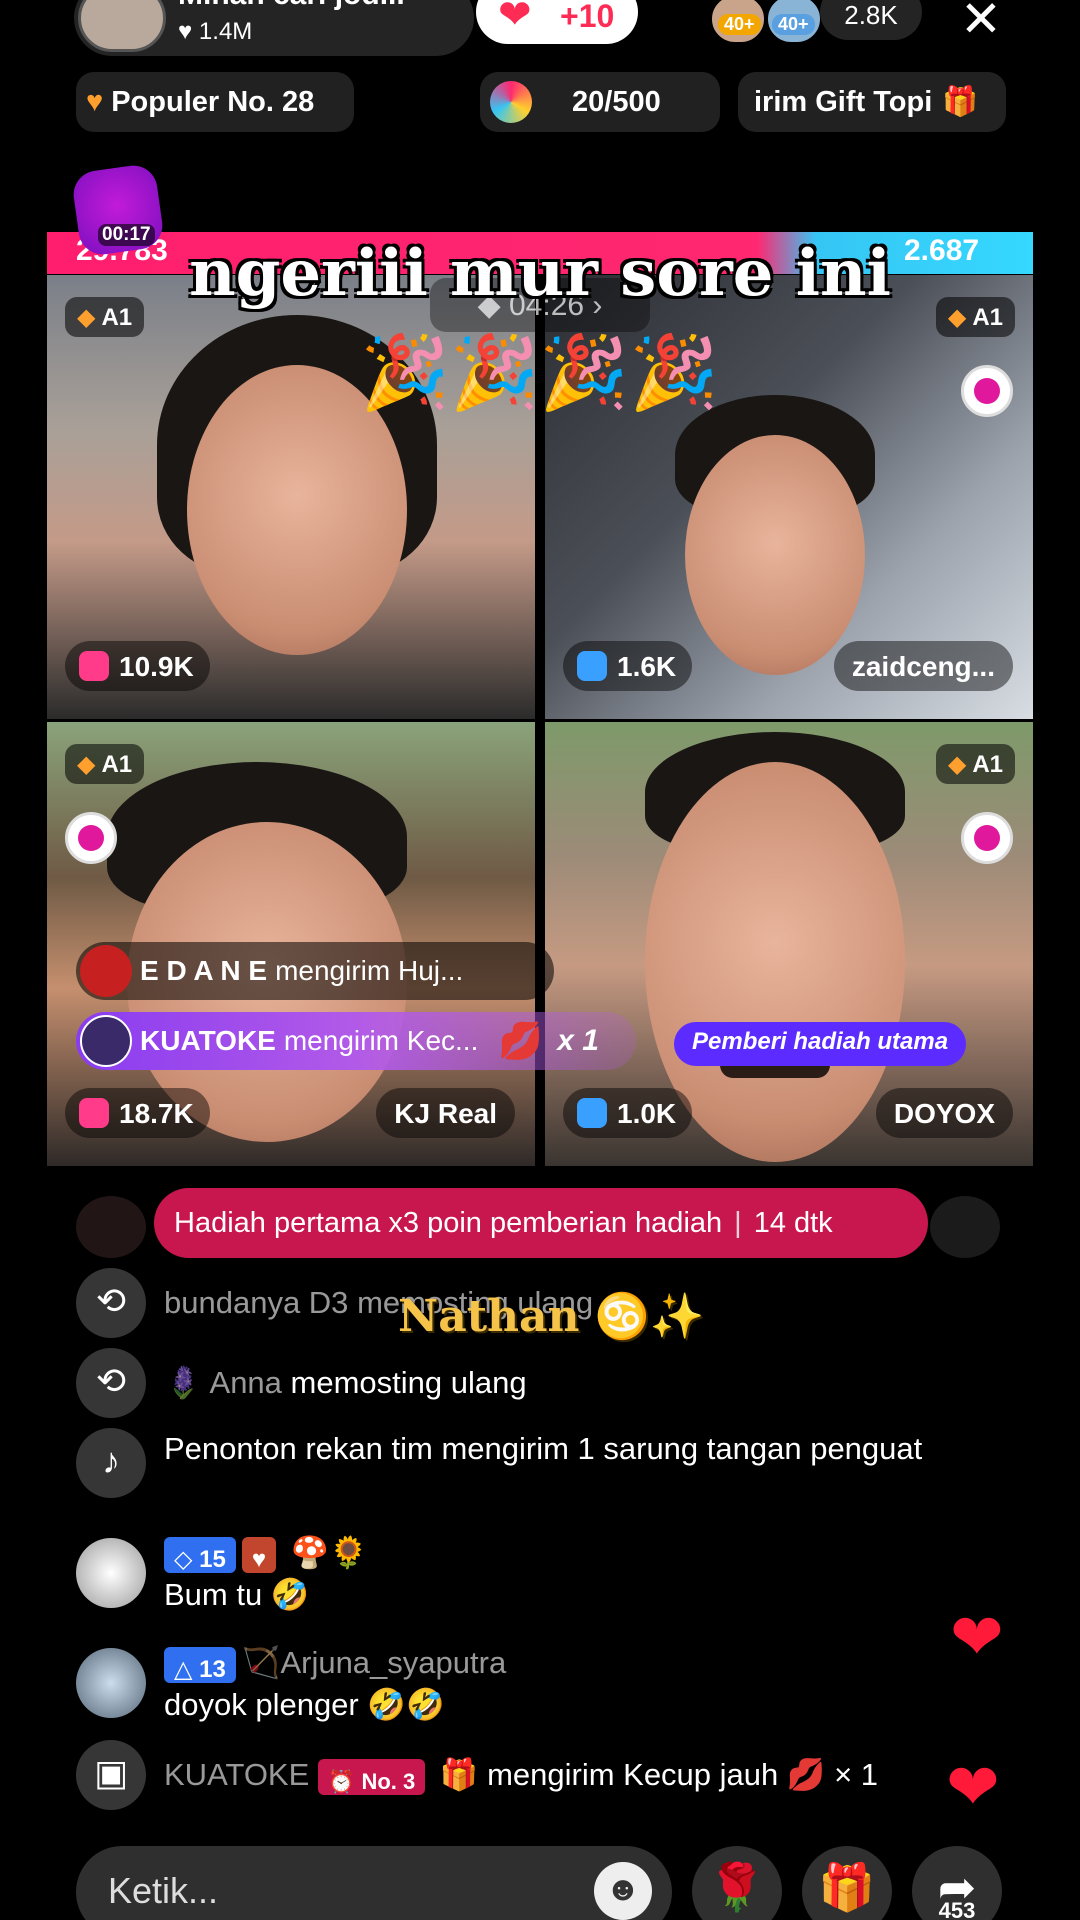  What do you see at coordinates (871, 20) in the screenshot?
I see `viewer-count: 2.8K` at bounding box center [871, 20].